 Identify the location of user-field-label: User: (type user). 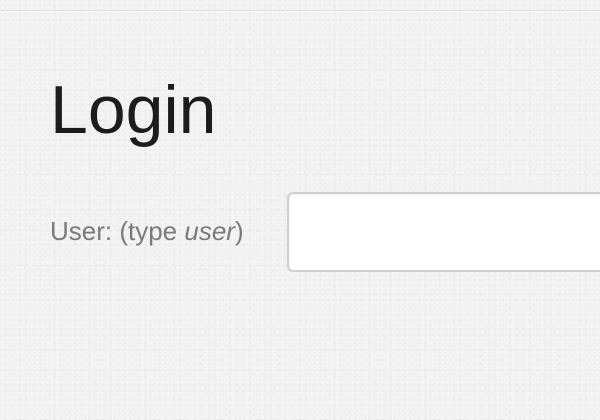
(147, 231).